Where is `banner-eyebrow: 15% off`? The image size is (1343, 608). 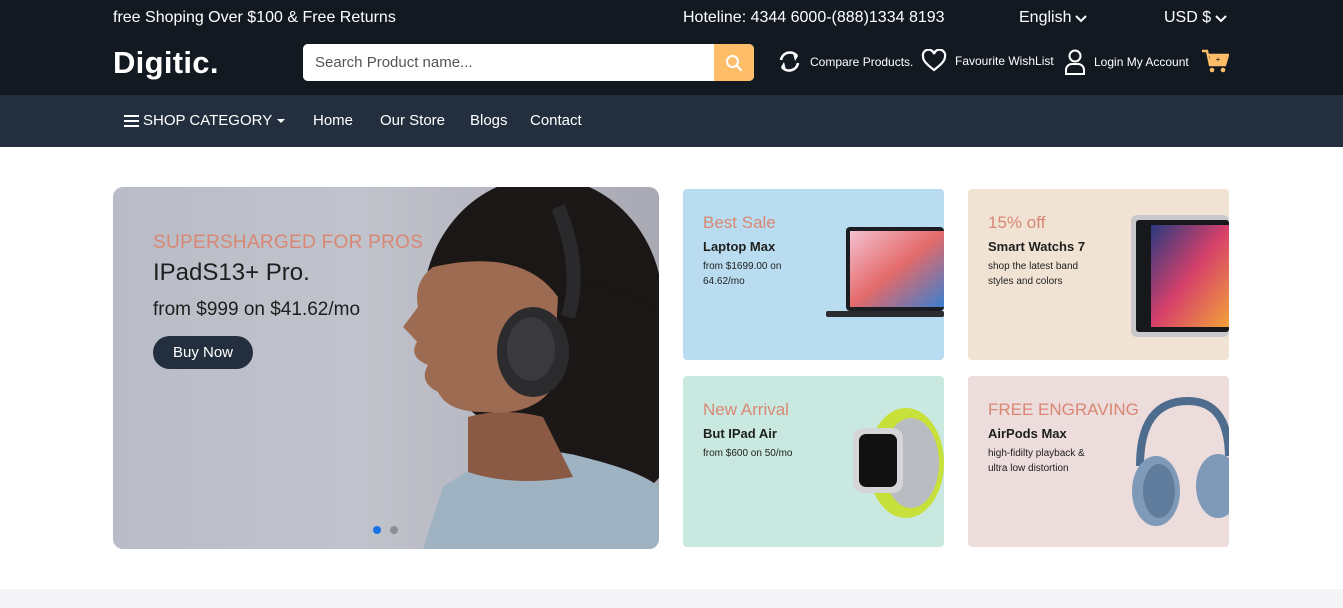
banner-eyebrow: 15% off is located at coordinates (1017, 222).